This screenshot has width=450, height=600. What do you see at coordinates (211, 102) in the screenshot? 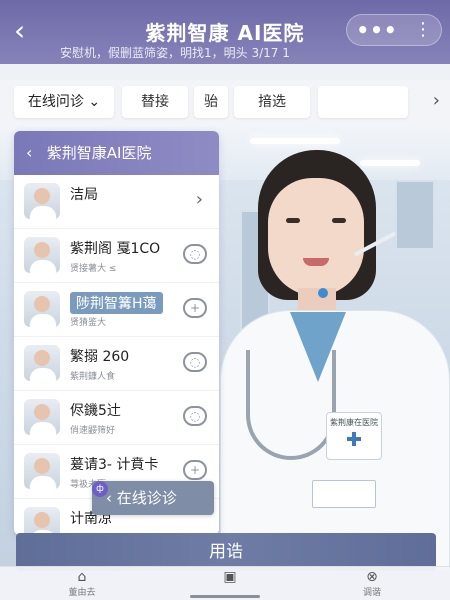
I see `tab-item: 骀` at bounding box center [211, 102].